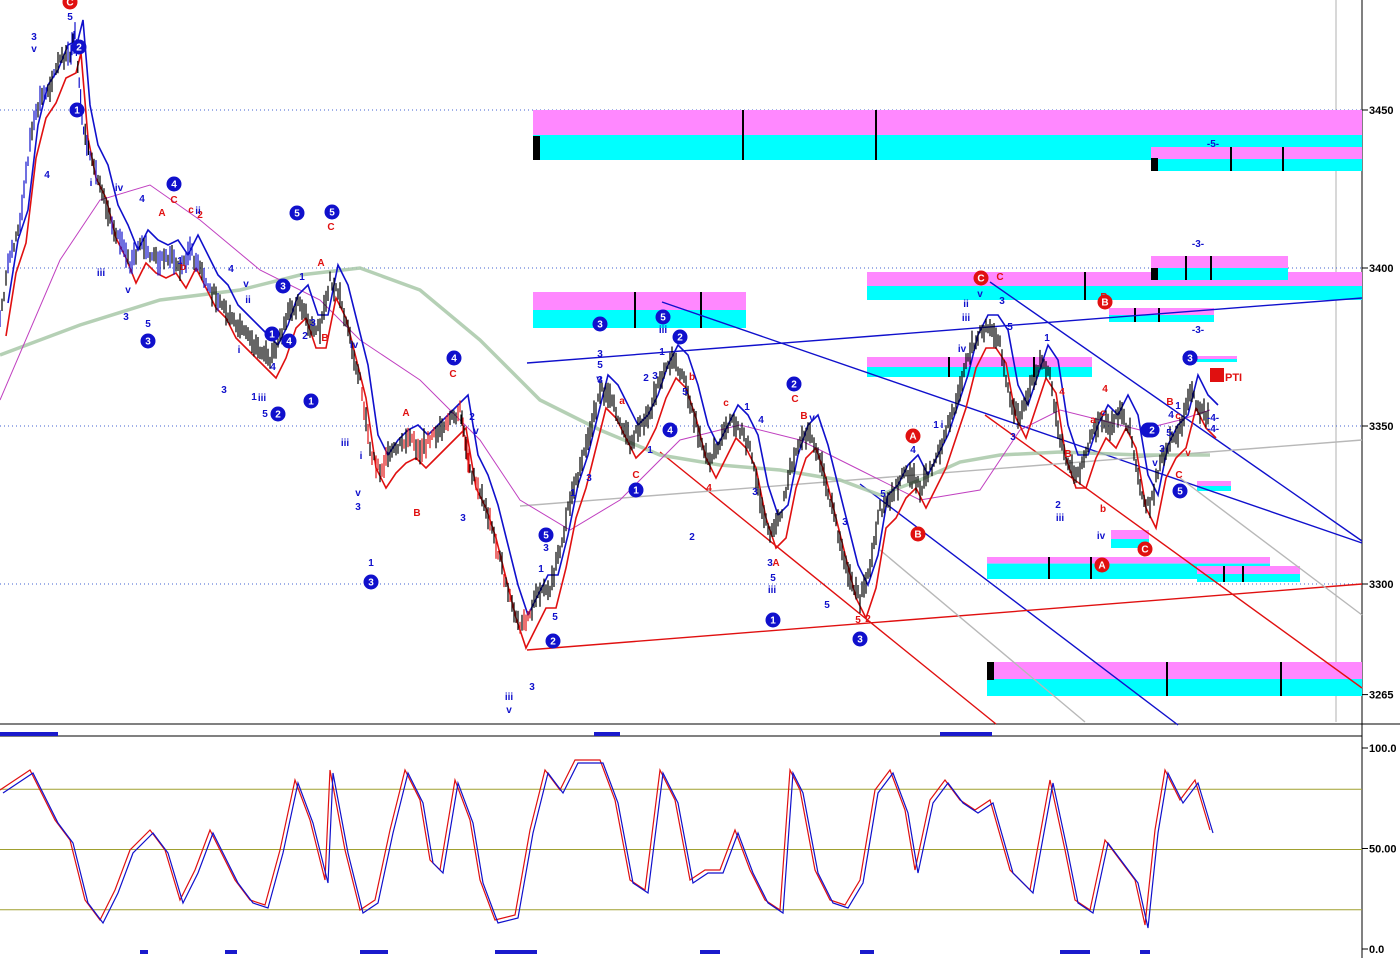 This screenshot has width=1400, height=963. I want to click on circled-wave-label-blue: 4, so click(454, 359).